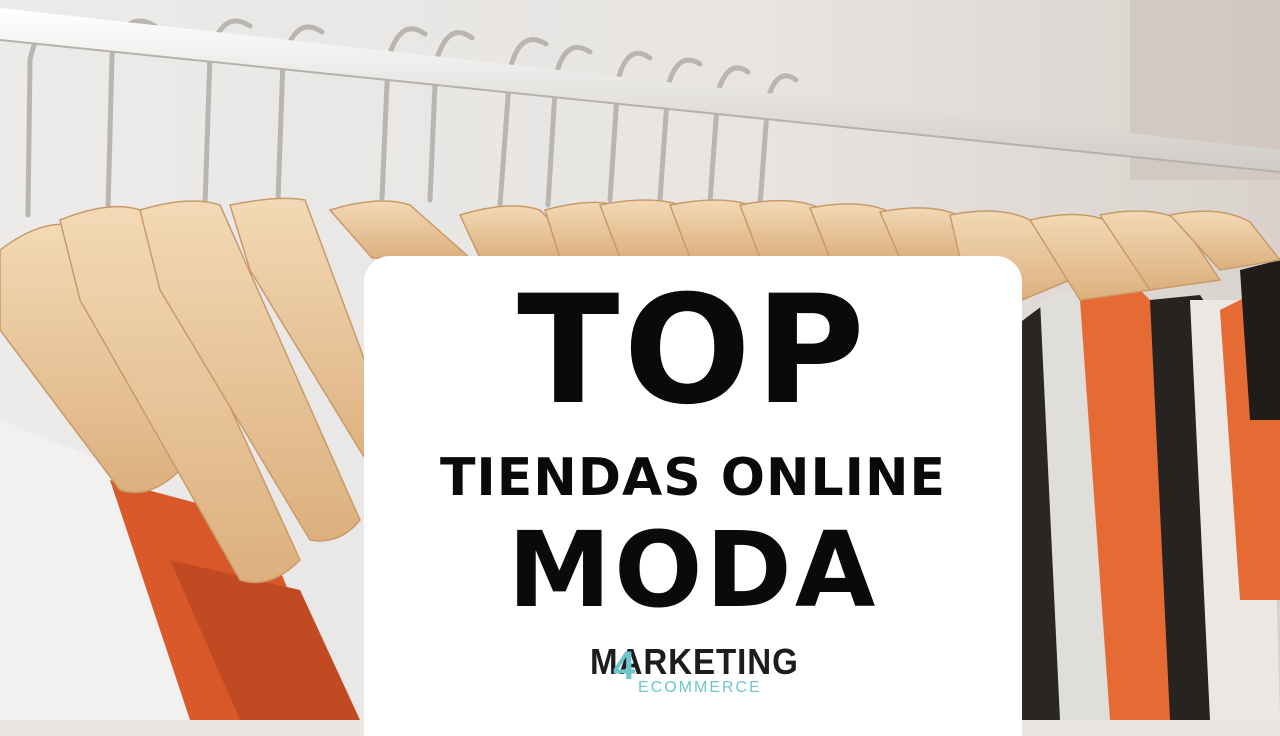  What do you see at coordinates (698, 674) in the screenshot?
I see `marketing4ecommerce-logo: MARKETING 4 ECOMMERCE` at bounding box center [698, 674].